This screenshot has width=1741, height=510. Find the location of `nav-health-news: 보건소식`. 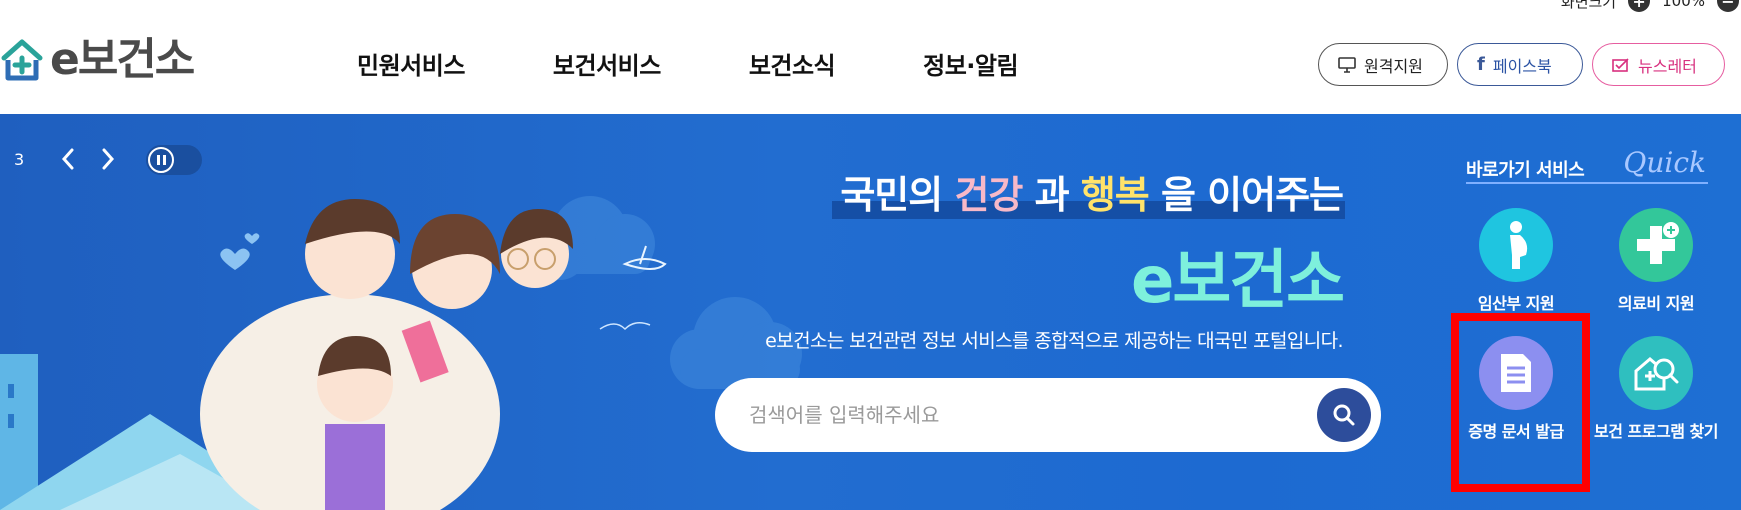

nav-health-news: 보건소식 is located at coordinates (792, 63).